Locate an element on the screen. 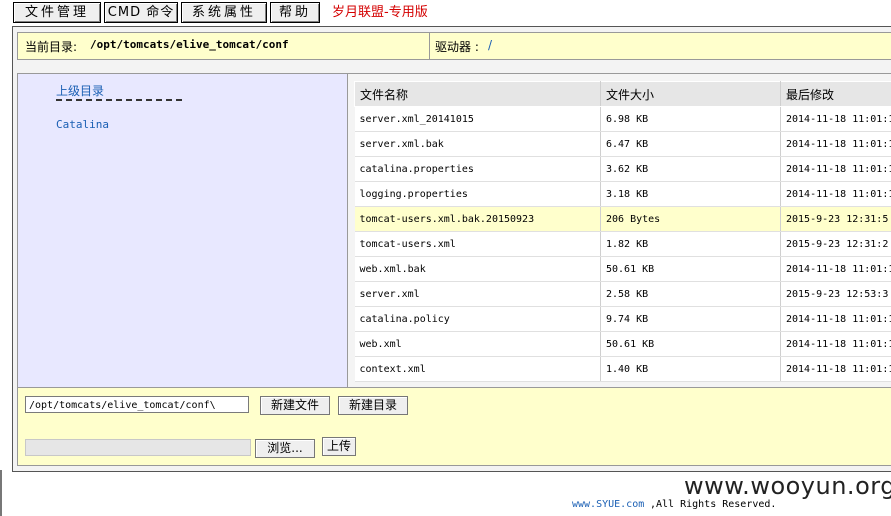  table-row: context.xml 1.40 KB 2014-11-18 11:01:1 is located at coordinates (622, 369).